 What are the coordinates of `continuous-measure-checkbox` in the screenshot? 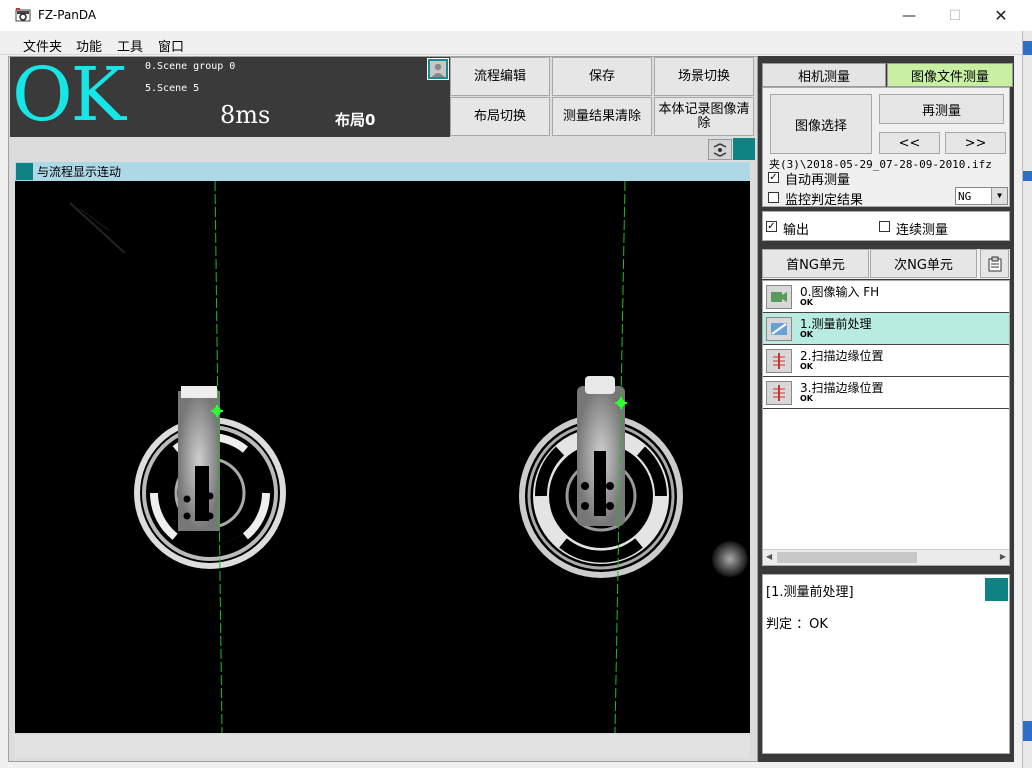 It's located at (884, 226).